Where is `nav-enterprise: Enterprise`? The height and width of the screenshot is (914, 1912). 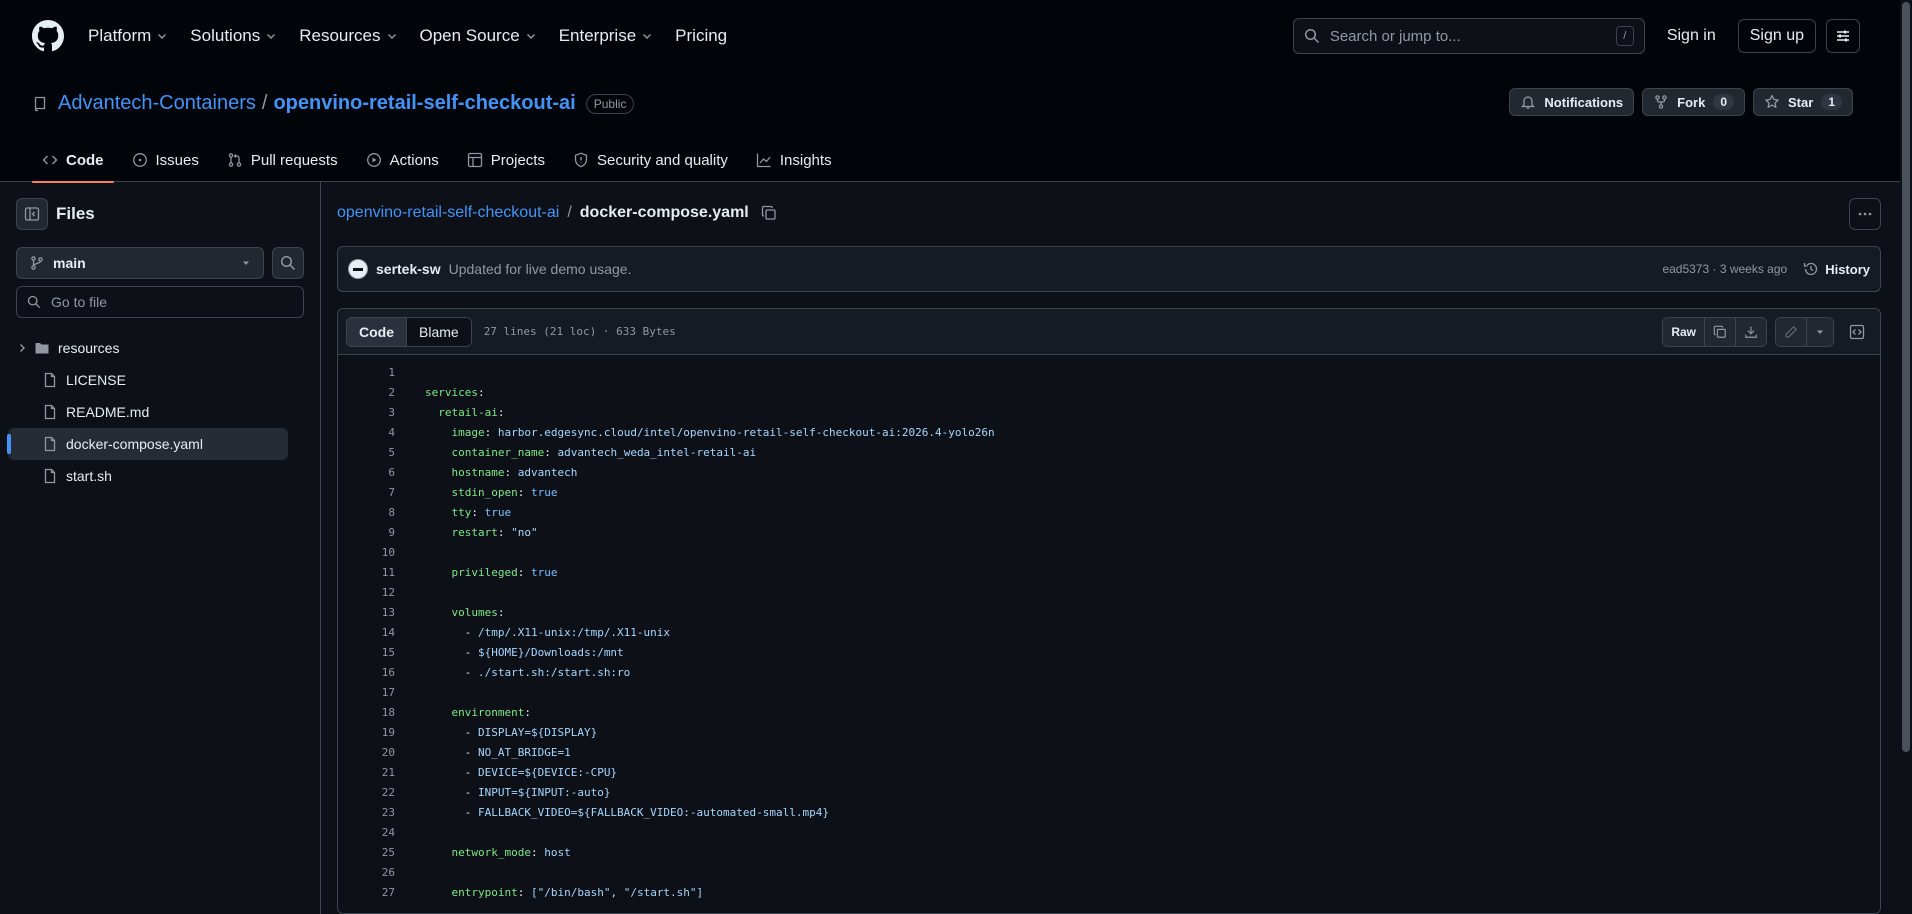
nav-enterprise: Enterprise is located at coordinates (606, 36).